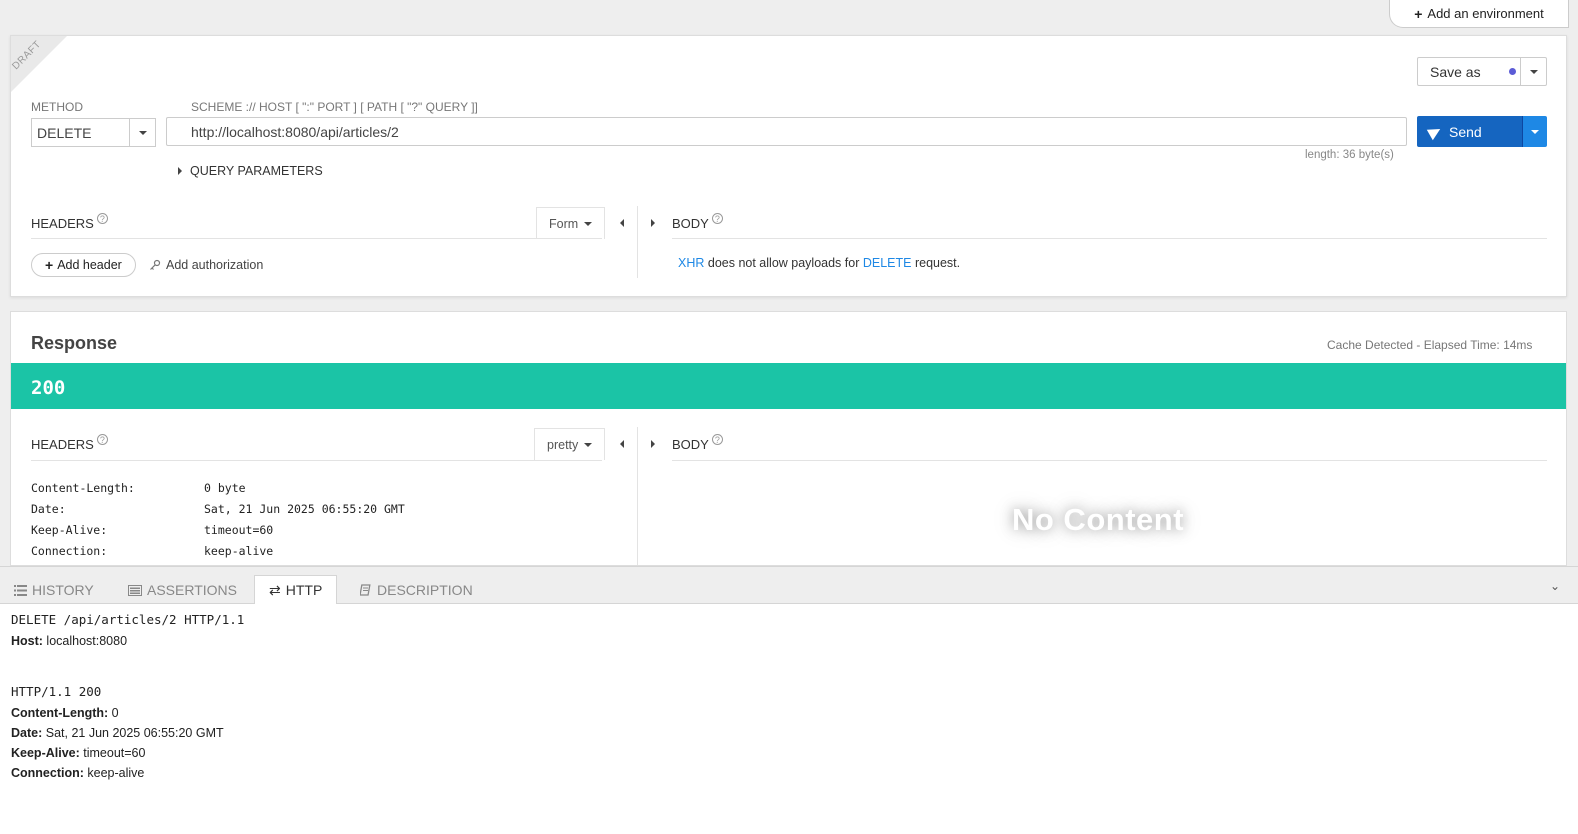 This screenshot has height=834, width=1578. Describe the element at coordinates (65, 713) in the screenshot. I see `http-header-line: Content-Length: 0` at that location.